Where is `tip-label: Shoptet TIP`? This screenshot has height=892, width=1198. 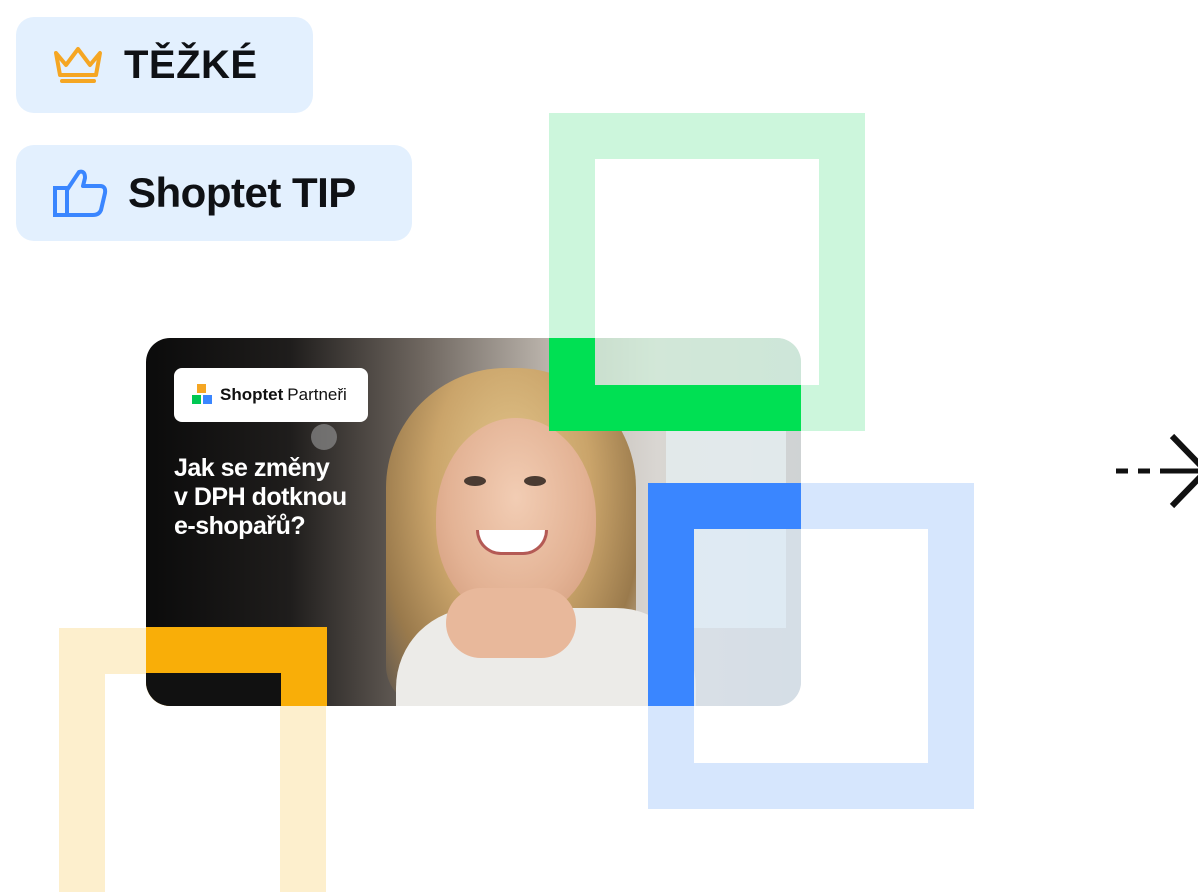 tip-label: Shoptet TIP is located at coordinates (242, 192).